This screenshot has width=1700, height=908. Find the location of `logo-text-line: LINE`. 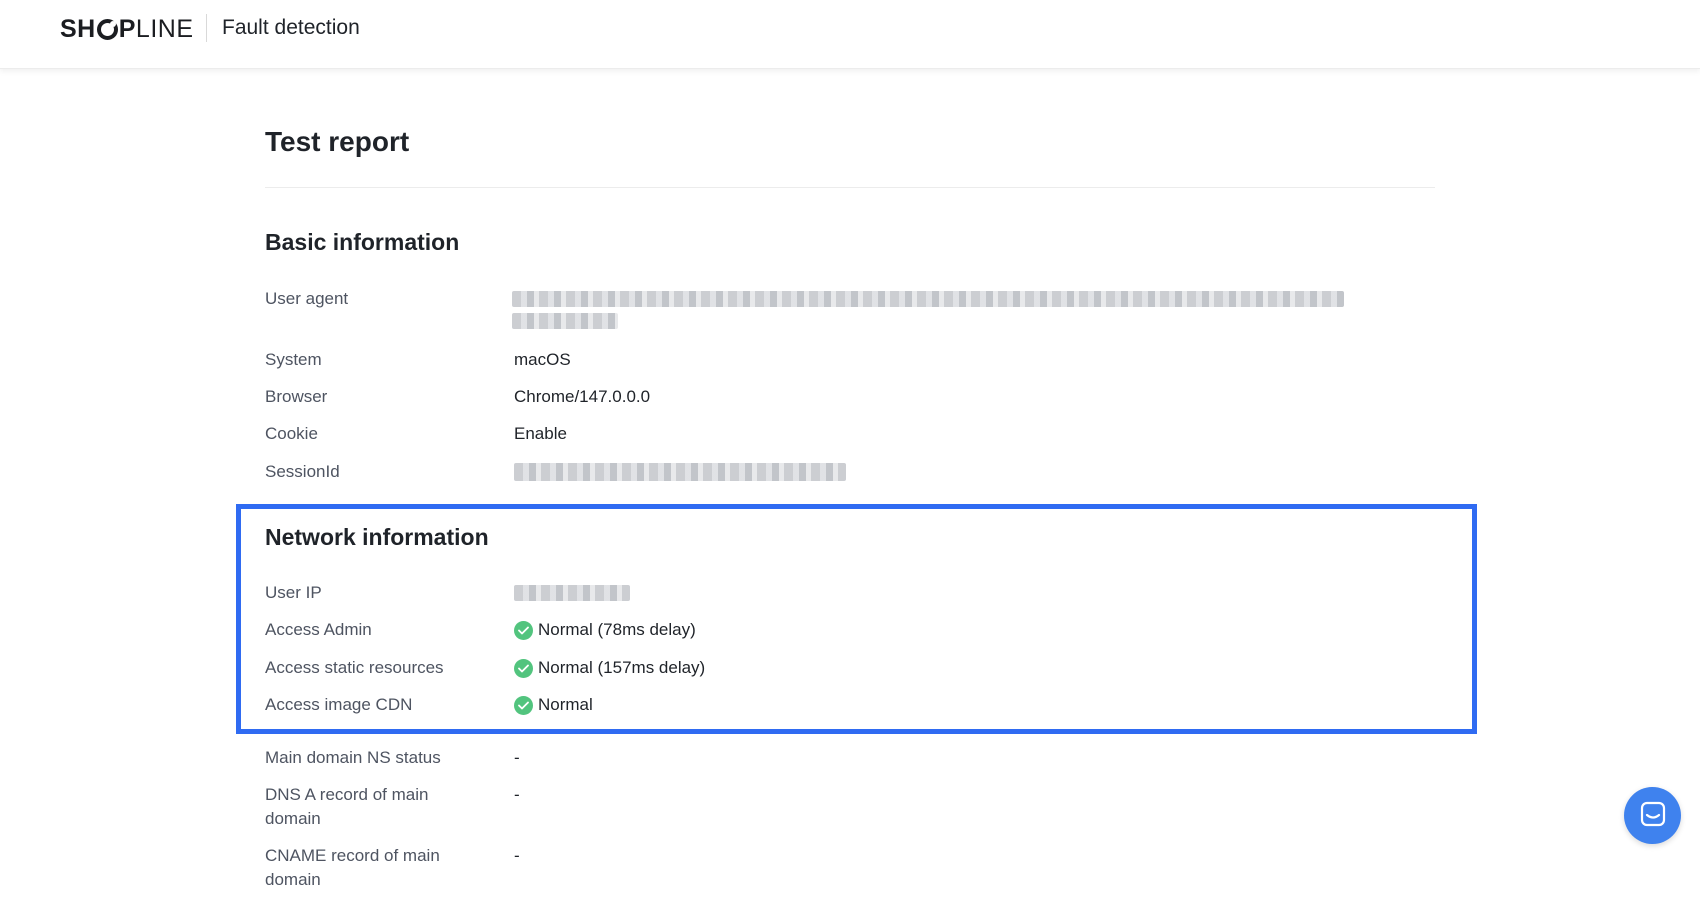

logo-text-line: LINE is located at coordinates (164, 28).